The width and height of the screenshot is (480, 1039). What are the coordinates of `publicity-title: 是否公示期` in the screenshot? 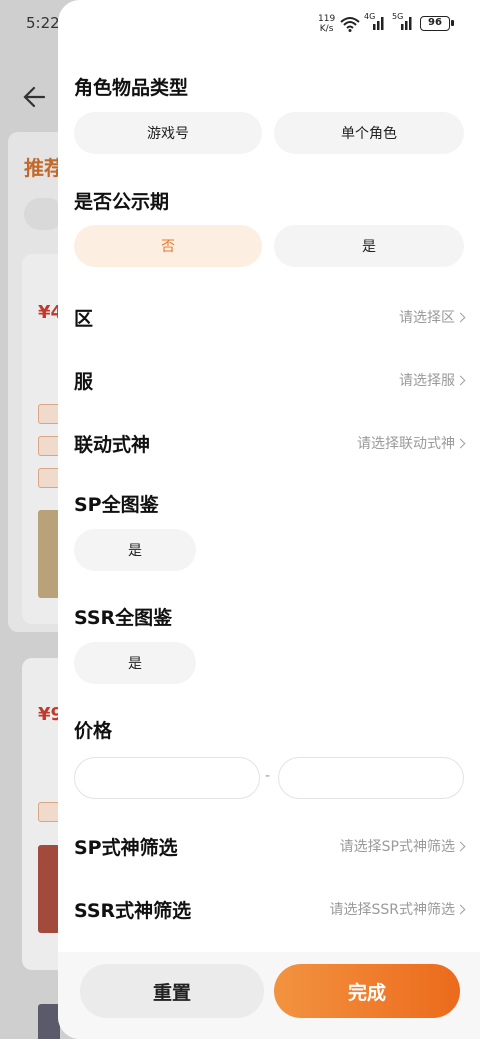 It's located at (122, 202).